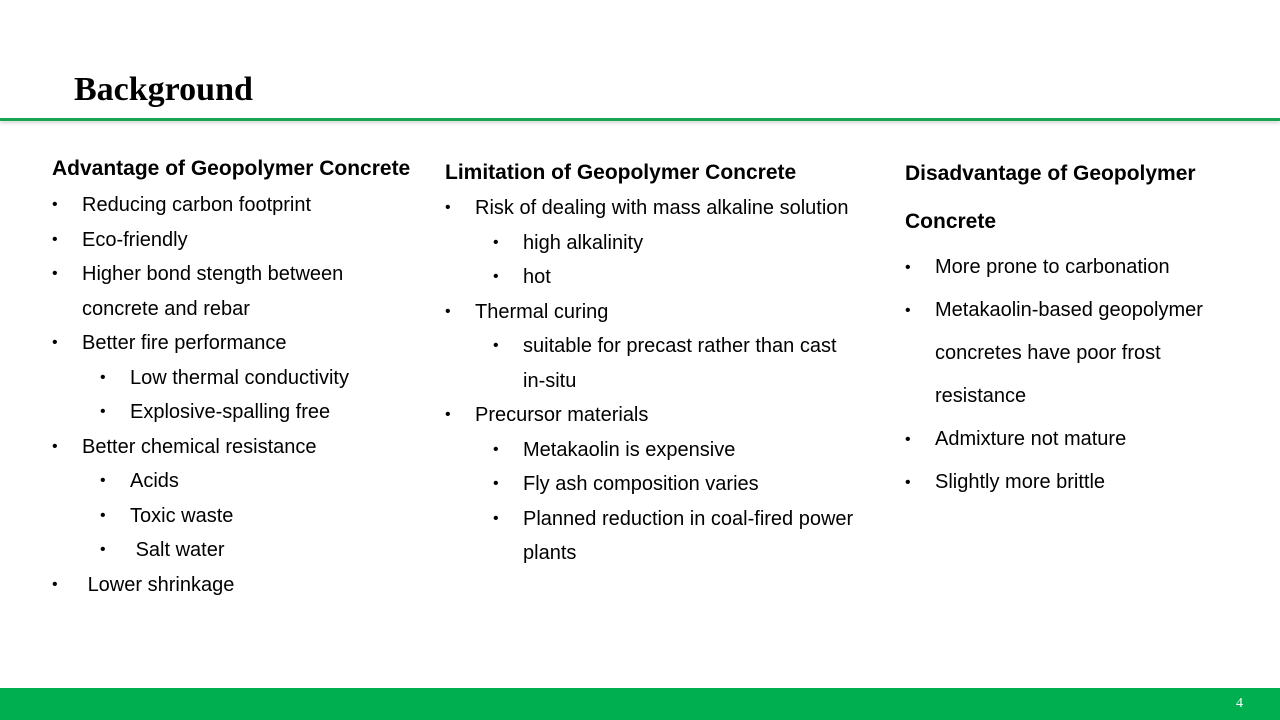 Image resolution: width=1280 pixels, height=720 pixels. I want to click on list-item-text: Eco-friendly, so click(135, 239).